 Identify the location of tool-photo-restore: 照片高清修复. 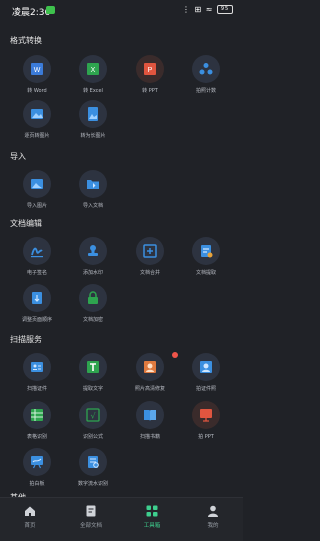
(150, 372).